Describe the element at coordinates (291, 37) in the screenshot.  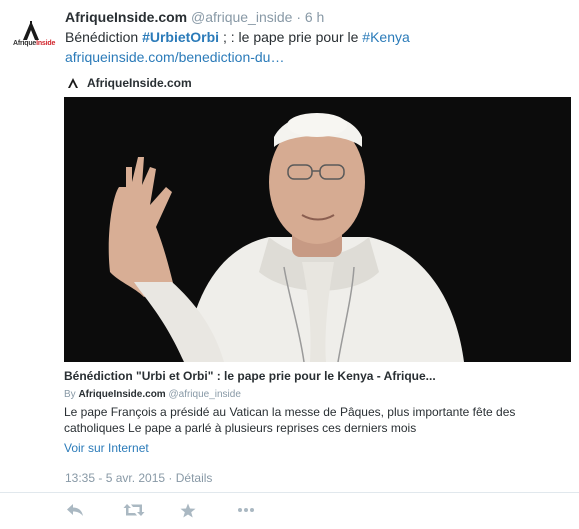
I see `tweet-text-middle: ; : le pape prie pour le` at that location.